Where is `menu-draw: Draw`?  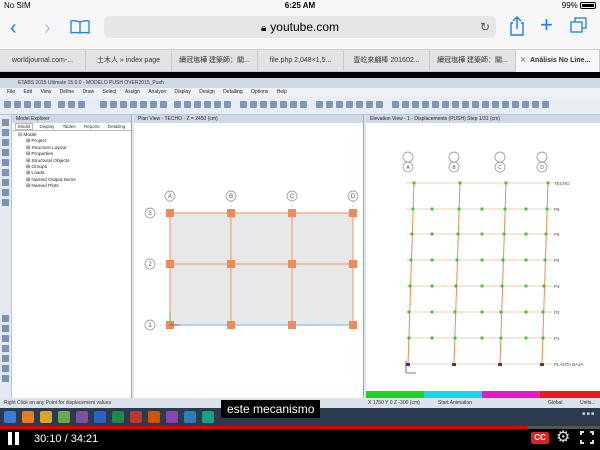 menu-draw: Draw is located at coordinates (88, 92).